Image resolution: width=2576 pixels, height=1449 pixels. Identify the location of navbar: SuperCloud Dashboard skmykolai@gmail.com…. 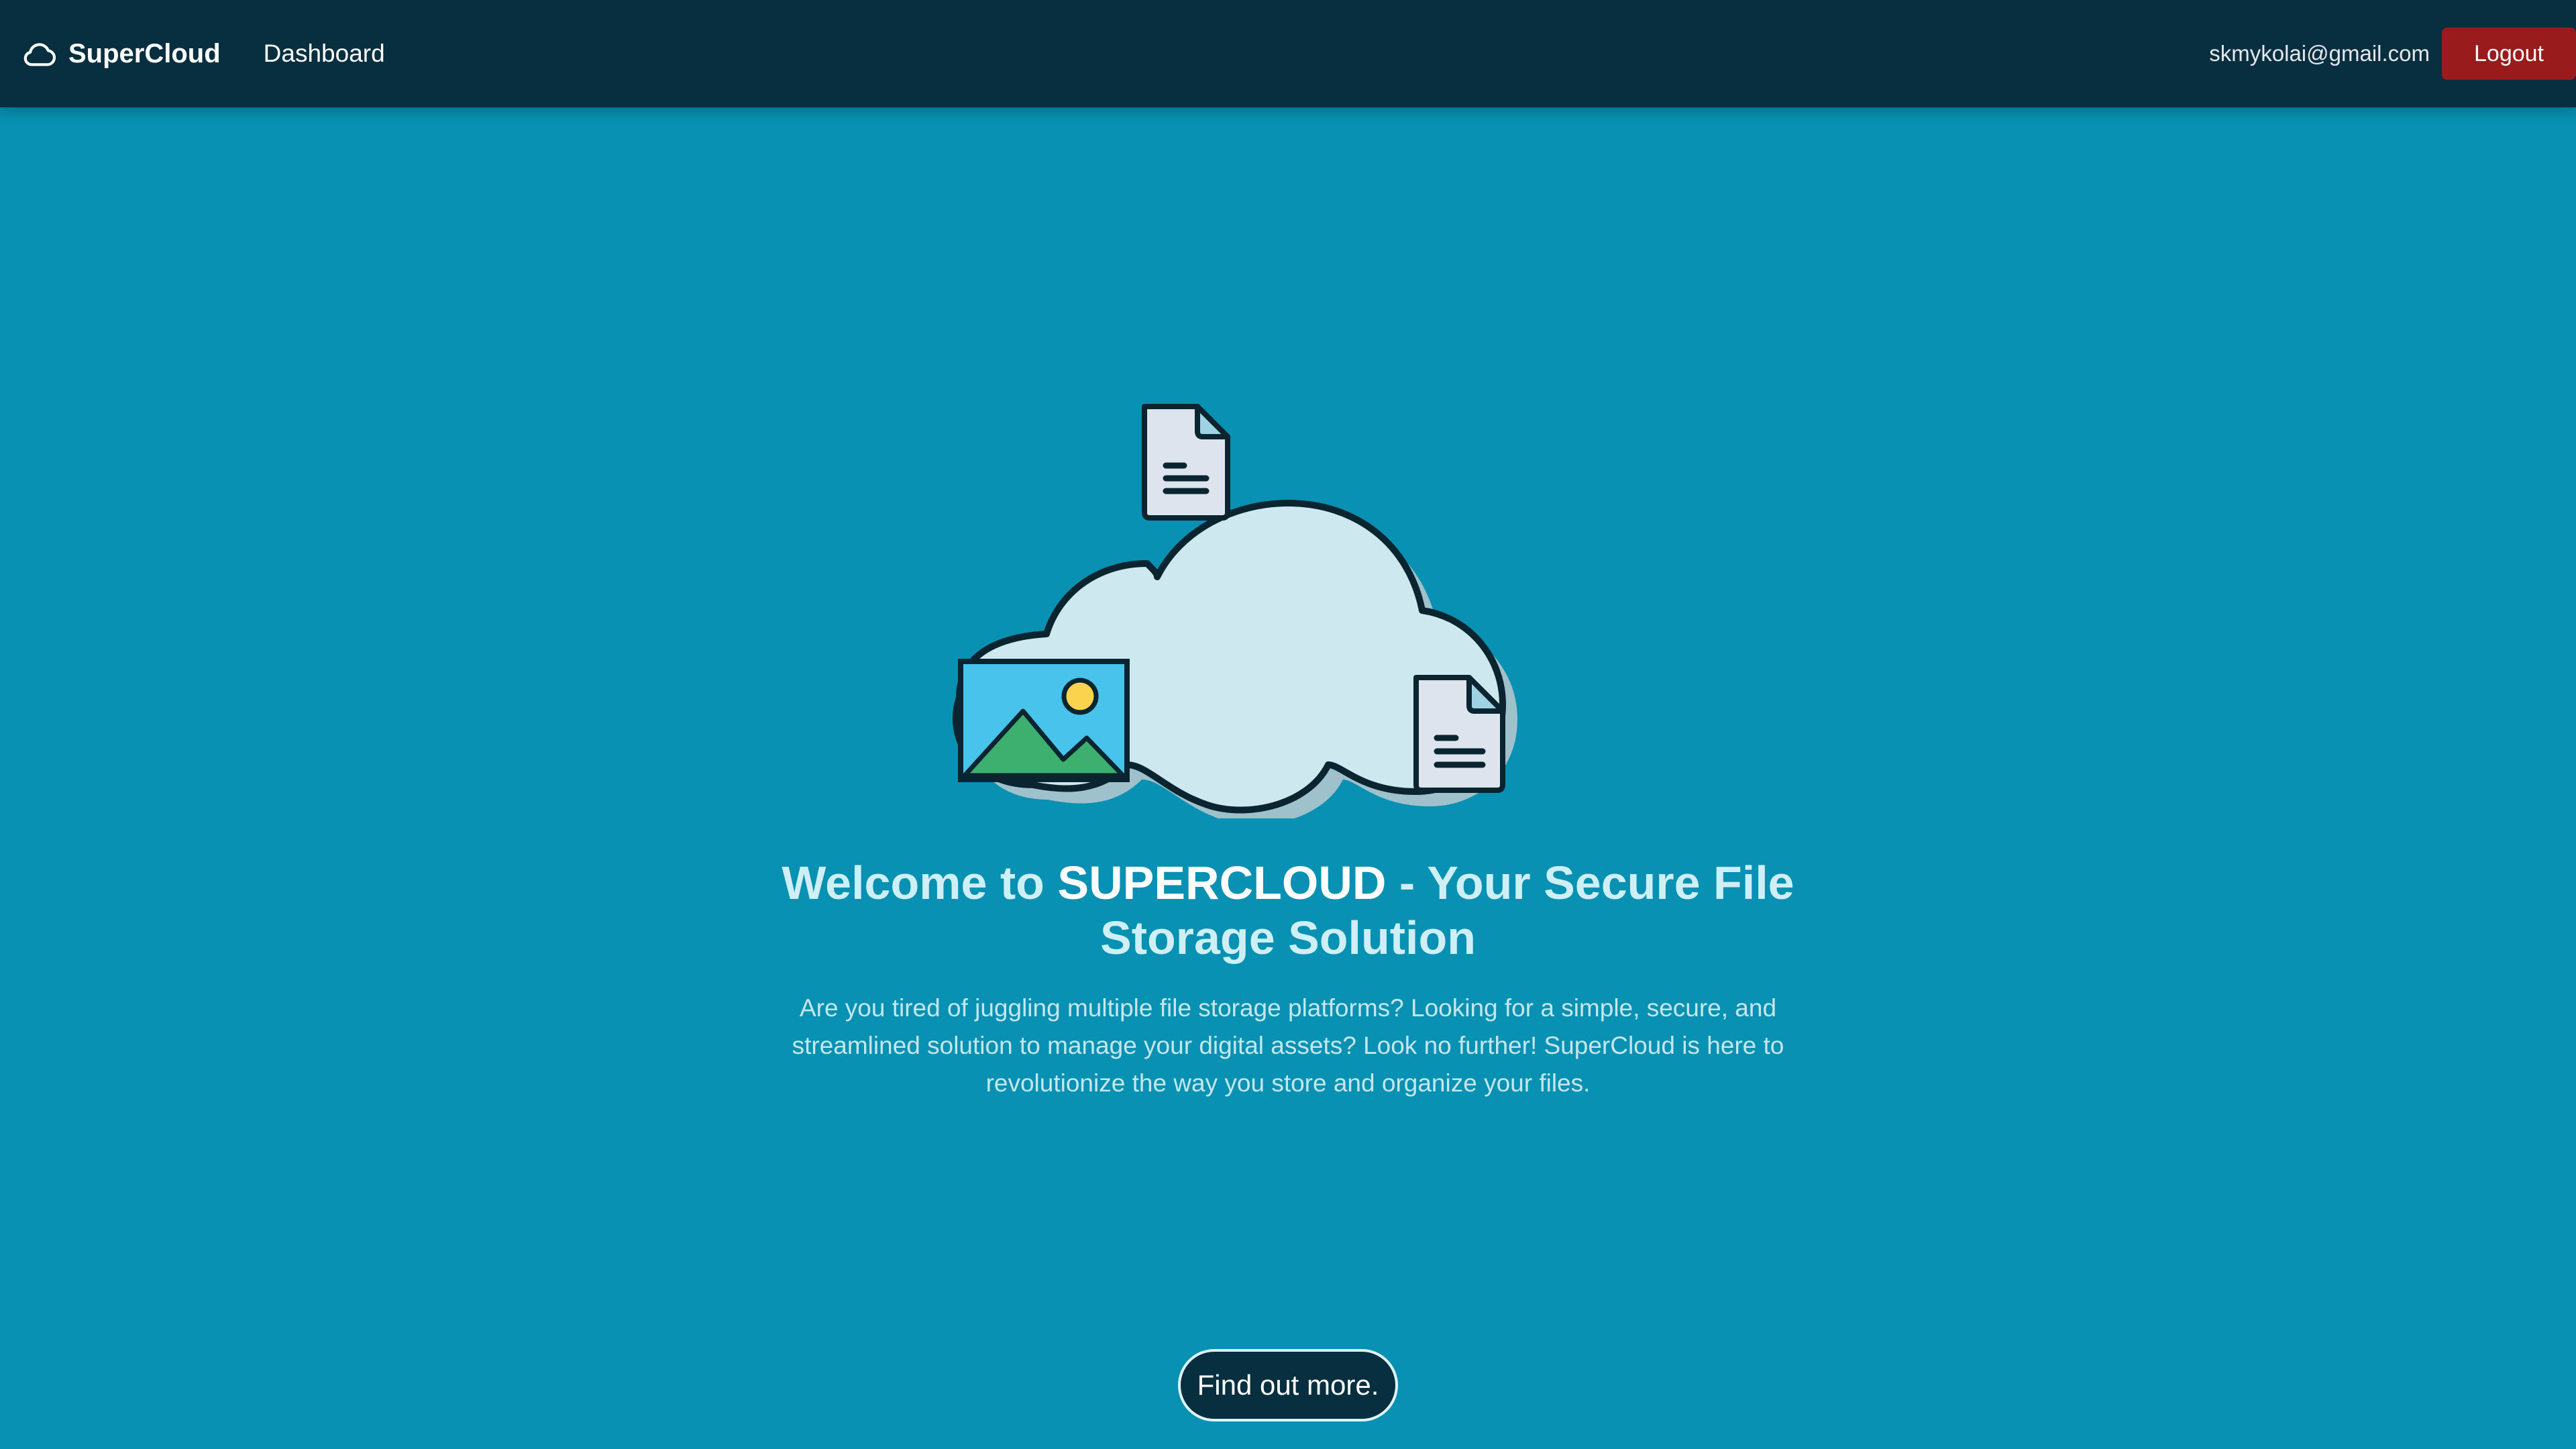
(1288, 53).